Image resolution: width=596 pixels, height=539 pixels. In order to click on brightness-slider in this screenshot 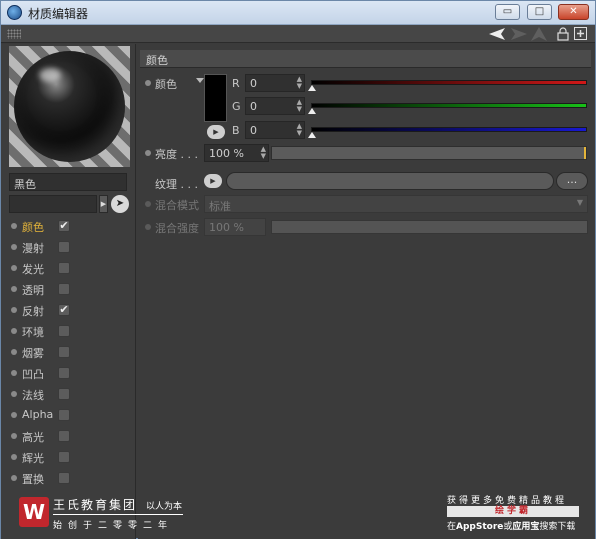, I will do `click(429, 153)`.